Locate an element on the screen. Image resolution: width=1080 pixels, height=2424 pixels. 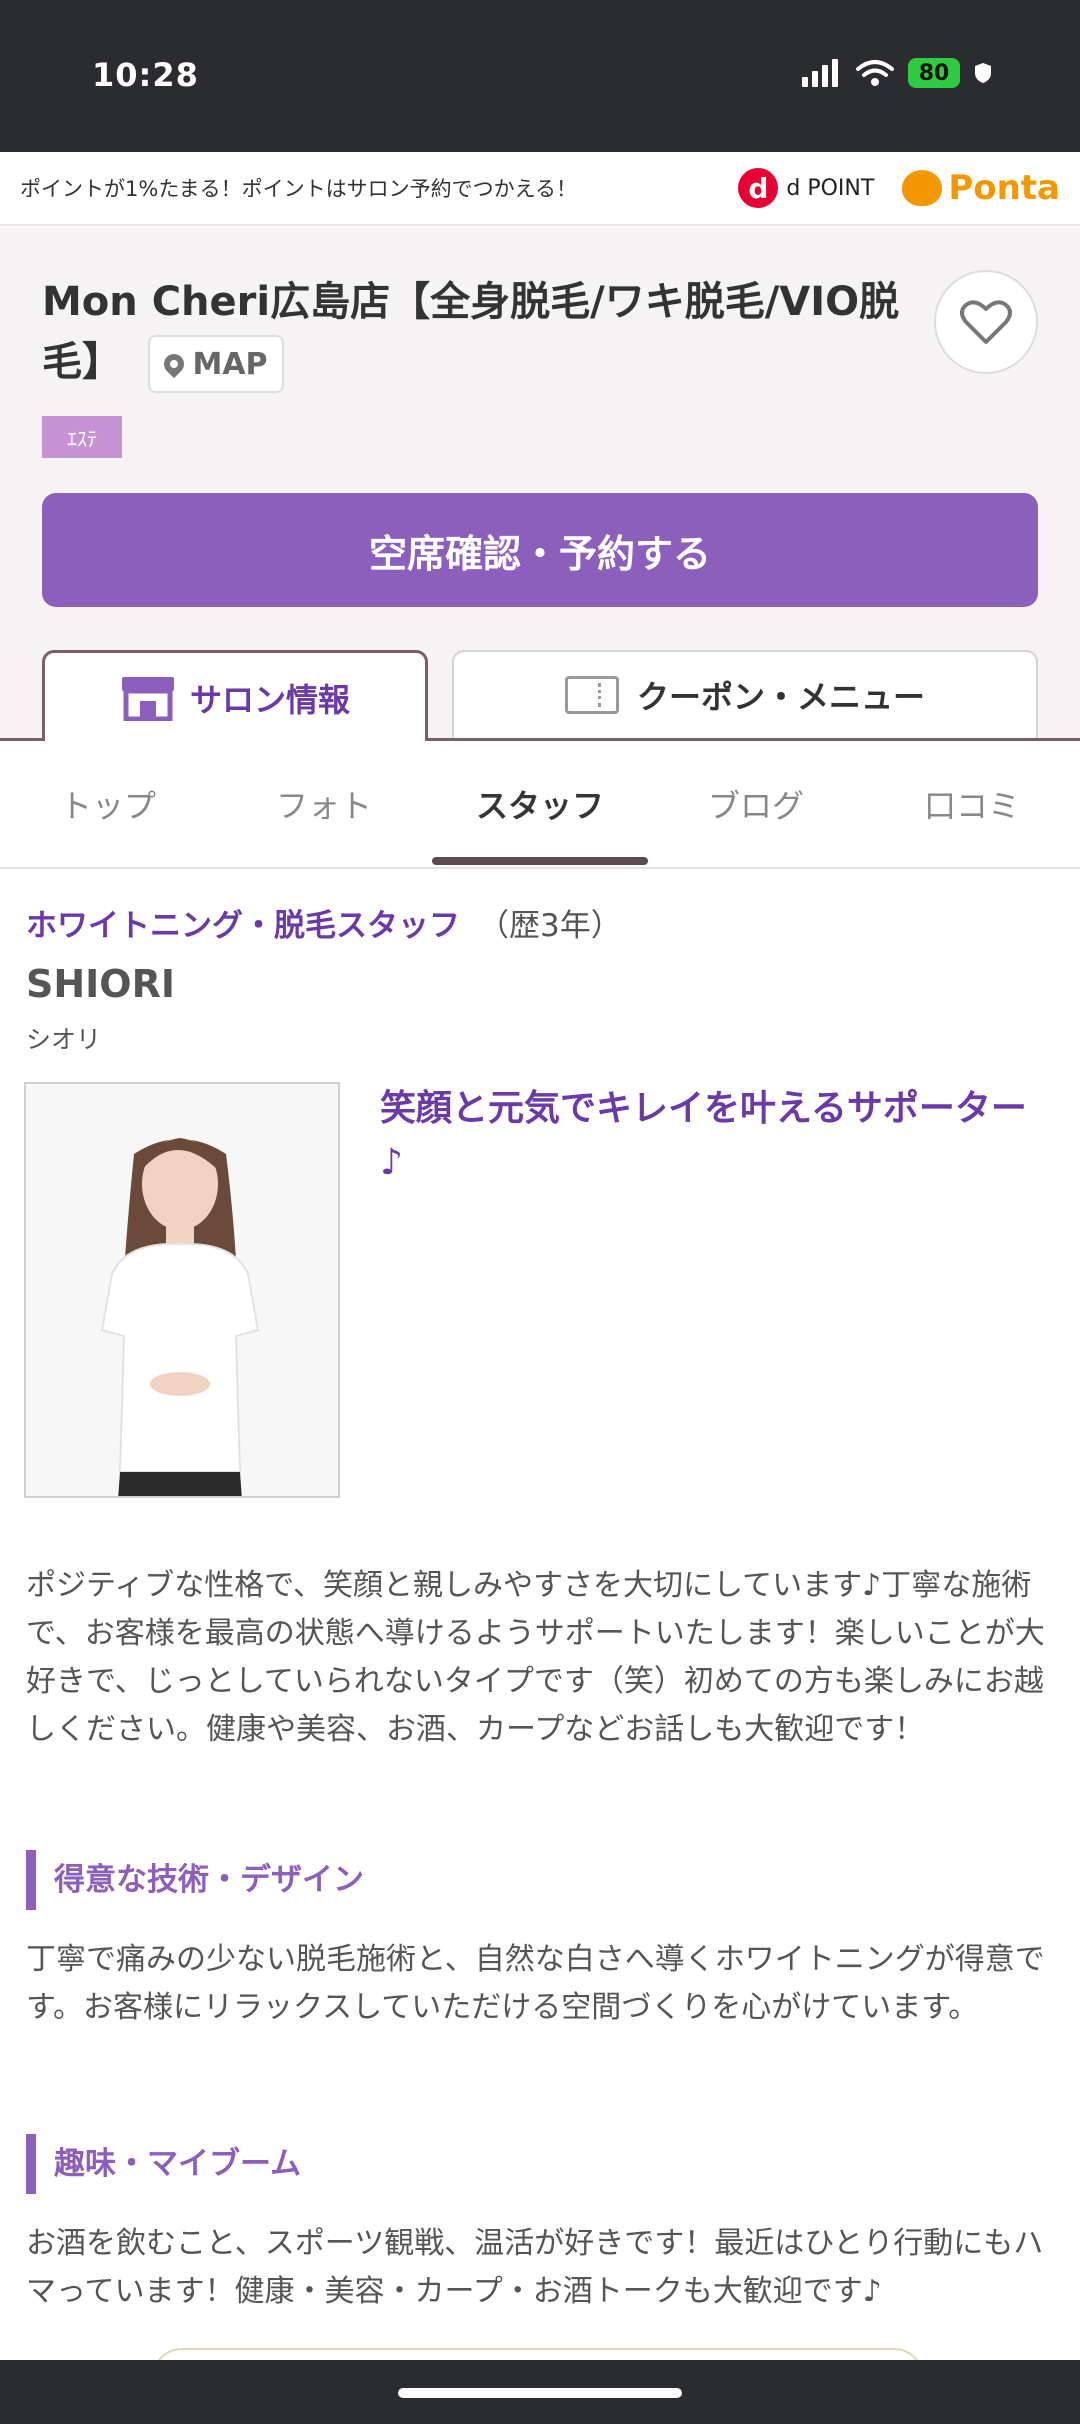
reserve-button: 空席確認・予約する is located at coordinates (540, 550).